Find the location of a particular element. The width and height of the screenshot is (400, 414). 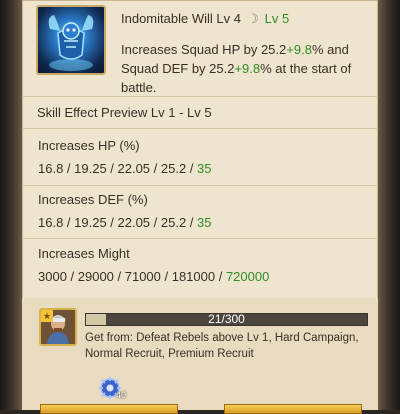

skill-desc-text: Increases Squad HP by 25.2 is located at coordinates (204, 49).